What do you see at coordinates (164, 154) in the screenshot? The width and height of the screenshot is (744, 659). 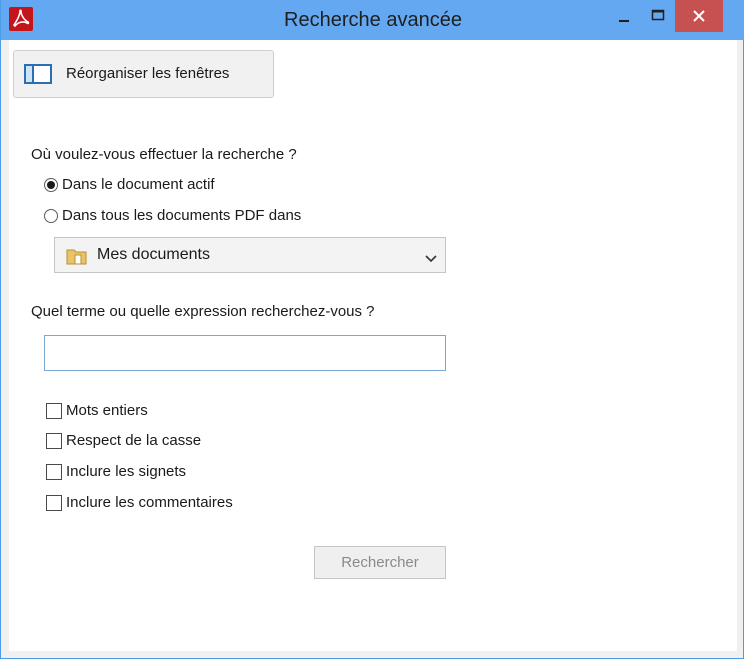 I see `scope-question: Où voulez-vous effectuer la recherche ?` at bounding box center [164, 154].